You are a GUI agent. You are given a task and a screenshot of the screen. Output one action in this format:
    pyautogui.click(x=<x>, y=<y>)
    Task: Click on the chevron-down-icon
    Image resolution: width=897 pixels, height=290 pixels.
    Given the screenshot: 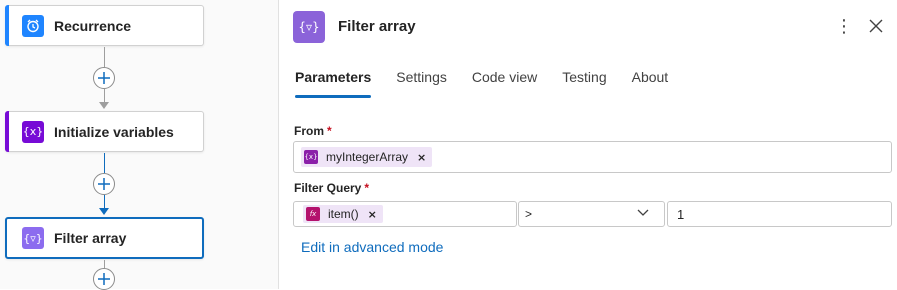 What is the action you would take?
    pyautogui.click(x=643, y=213)
    